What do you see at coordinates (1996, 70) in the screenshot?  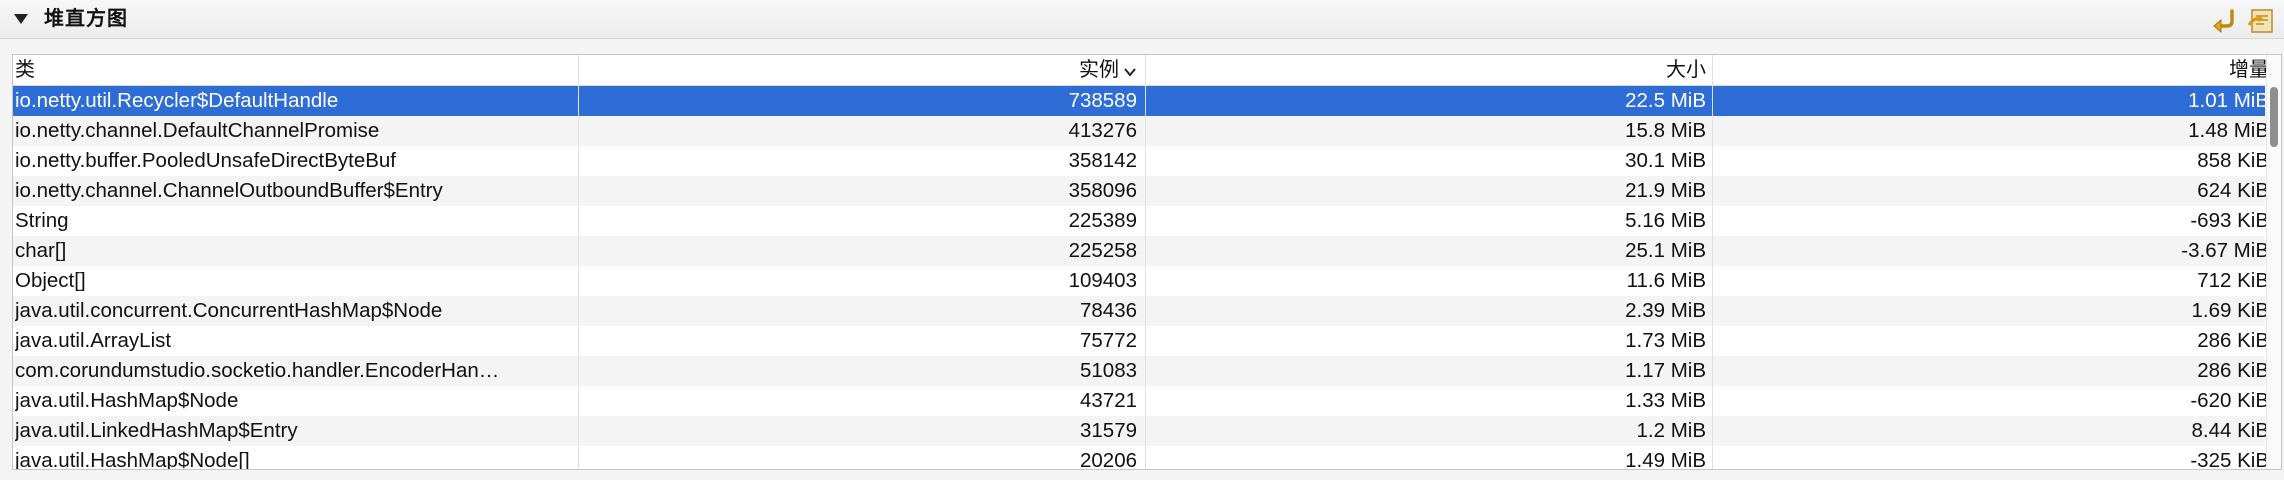 I see `column-header-delta: 增量` at bounding box center [1996, 70].